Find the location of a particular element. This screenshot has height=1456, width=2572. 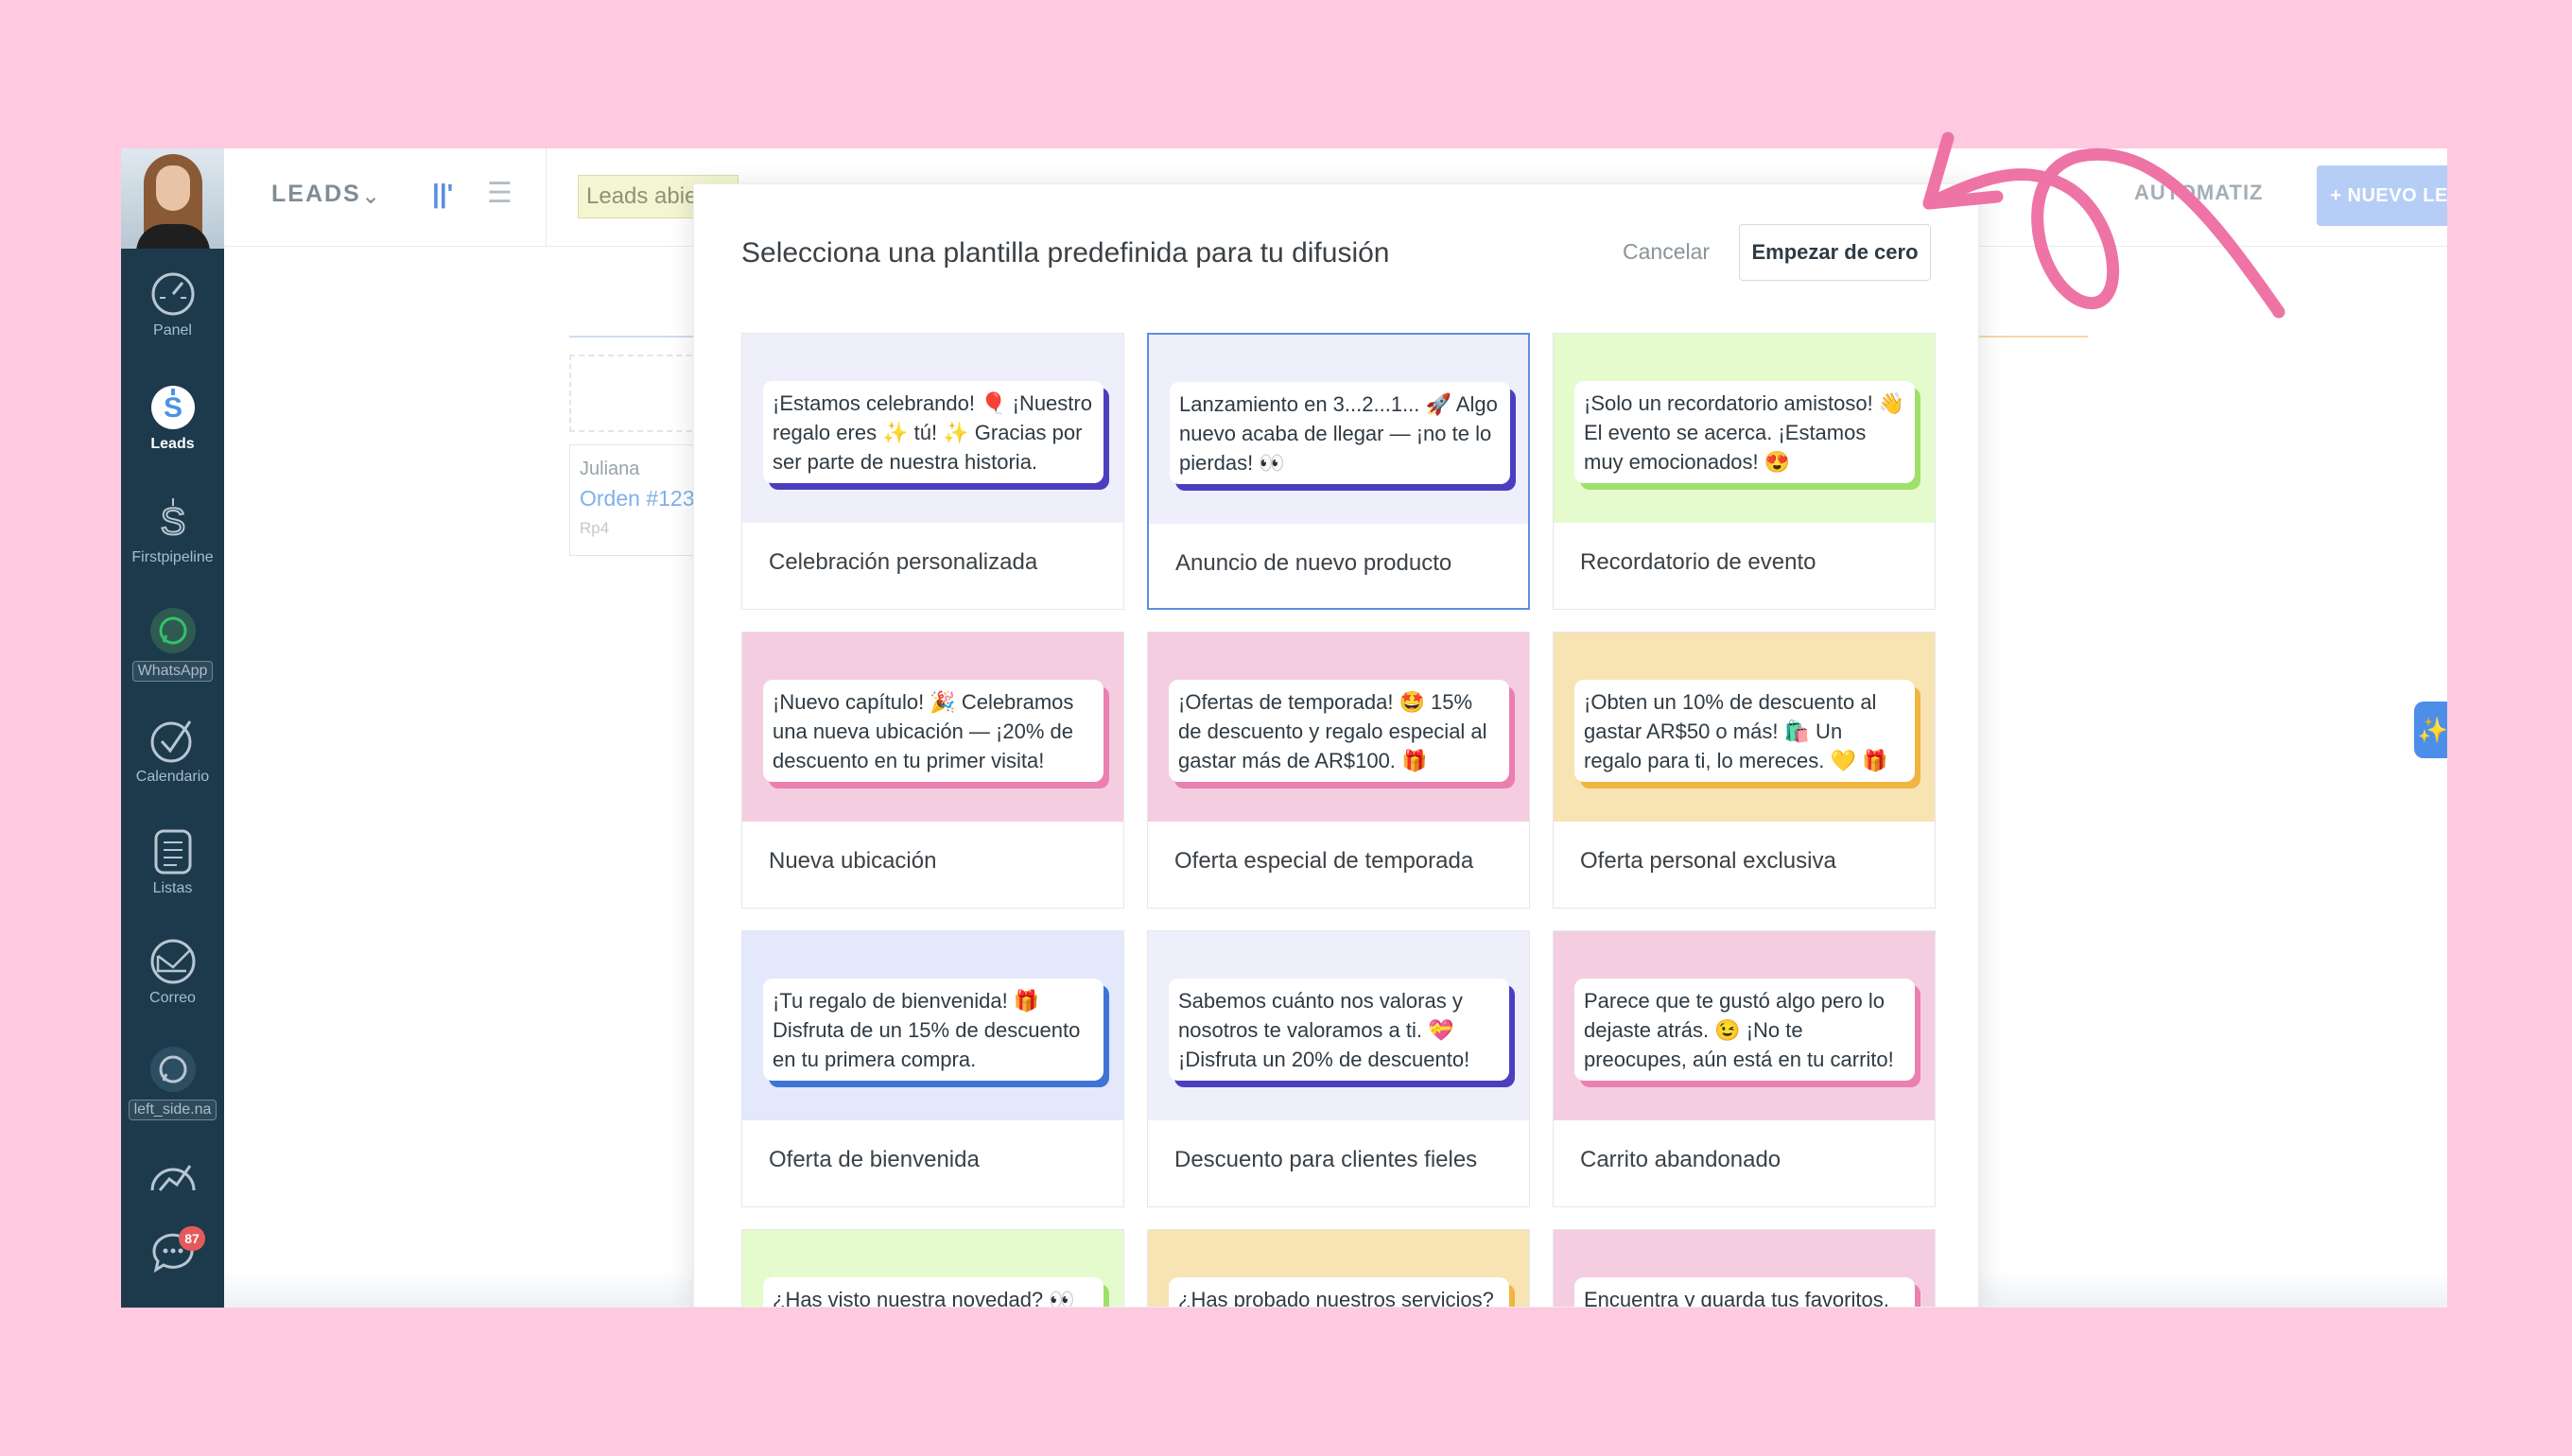

arrow-annotation is located at coordinates (2103, 225).